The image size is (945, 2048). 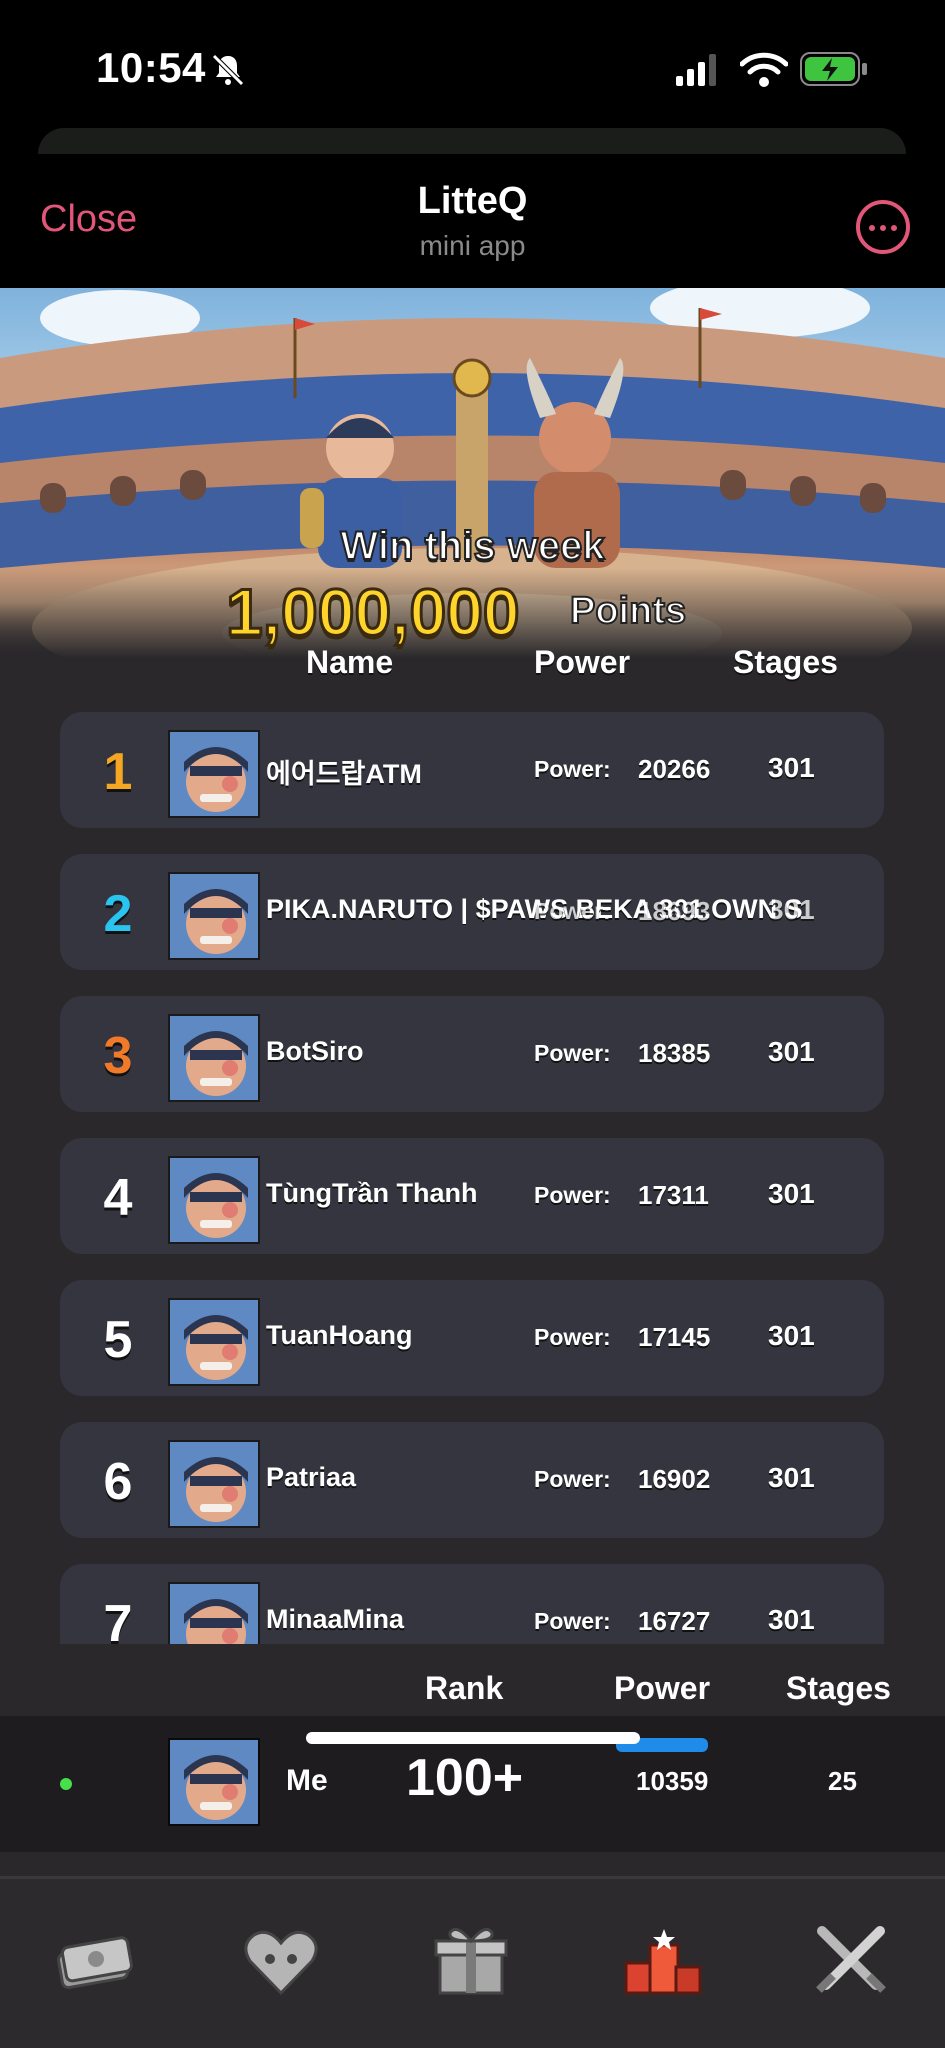 What do you see at coordinates (842, 1781) in the screenshot?
I see `my-stages: 25` at bounding box center [842, 1781].